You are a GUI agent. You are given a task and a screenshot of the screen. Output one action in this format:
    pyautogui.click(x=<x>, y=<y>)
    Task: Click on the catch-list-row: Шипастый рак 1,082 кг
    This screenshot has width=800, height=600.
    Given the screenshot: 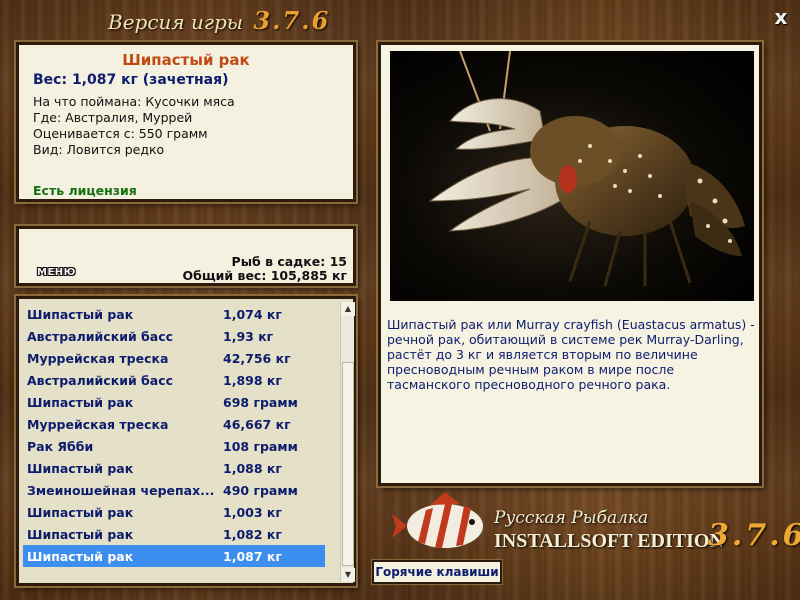 What is the action you would take?
    pyautogui.click(x=174, y=534)
    